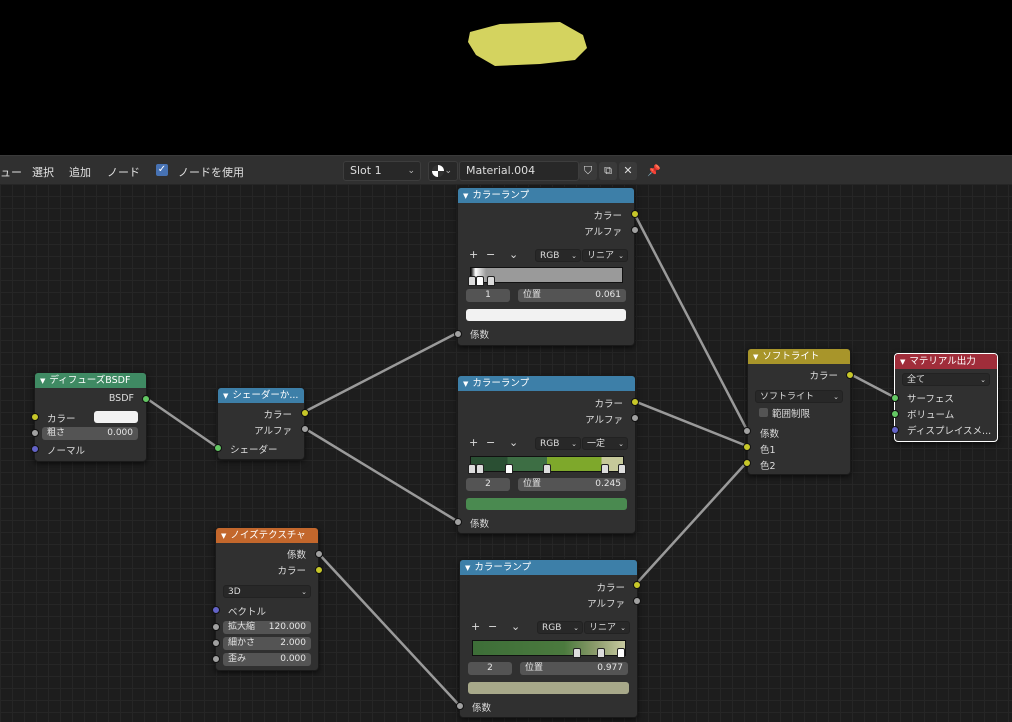 The image size is (1012, 722). What do you see at coordinates (80, 172) in the screenshot?
I see `menu-add: 追加` at bounding box center [80, 172].